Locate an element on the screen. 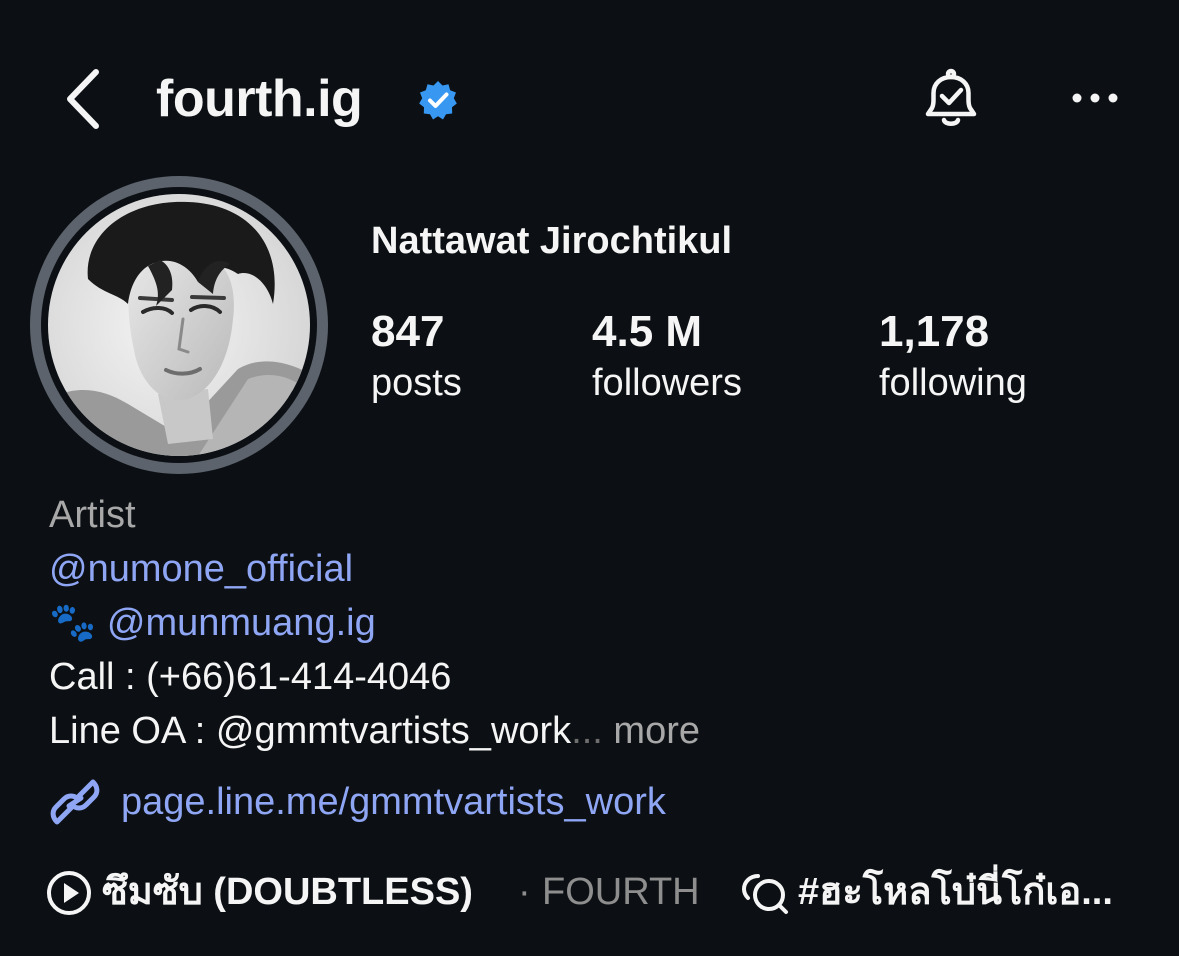 This screenshot has height=956, width=1179. avatar-photo is located at coordinates (179, 325).